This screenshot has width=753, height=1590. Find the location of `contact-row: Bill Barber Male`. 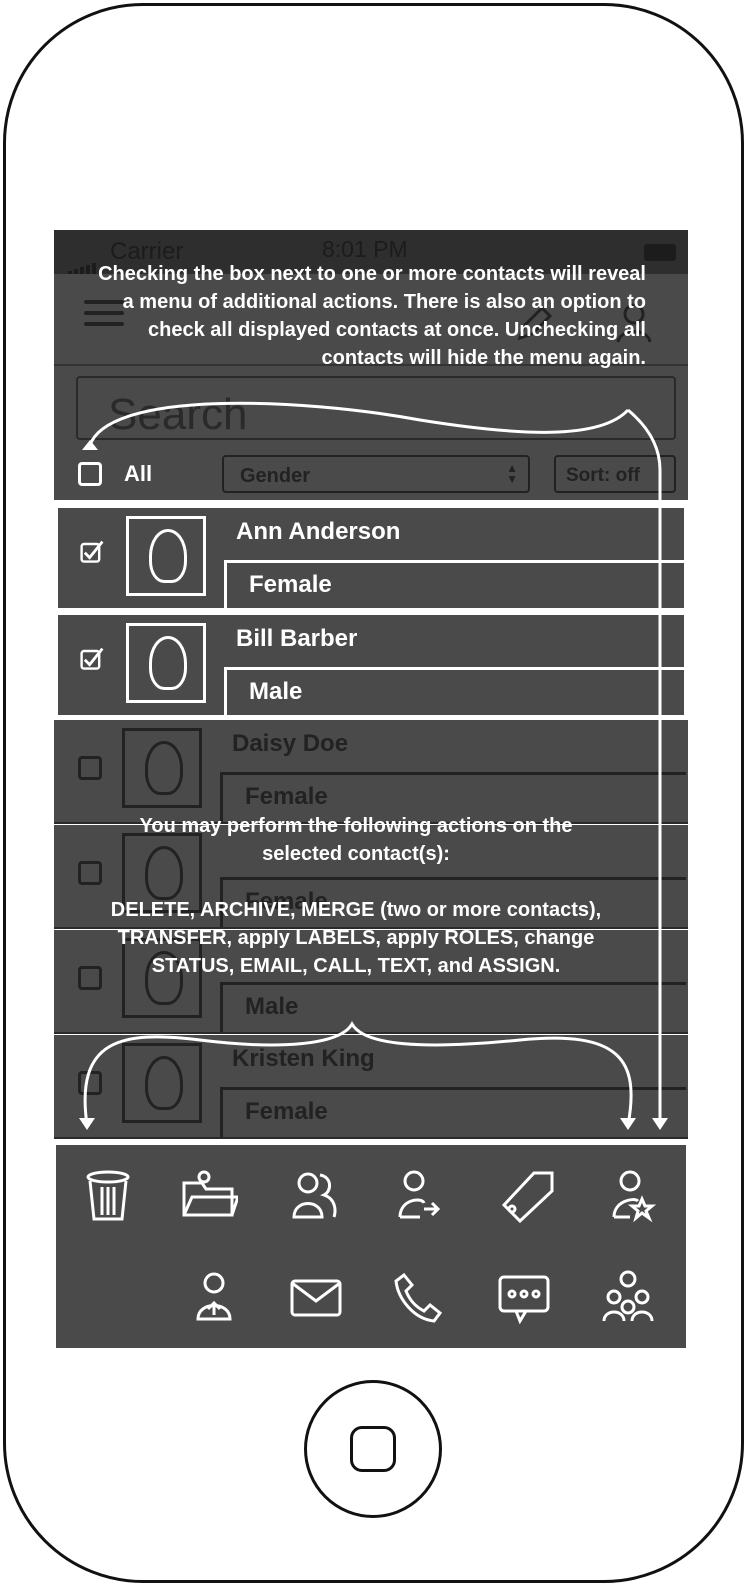

contact-row: Bill Barber Male is located at coordinates (373, 665).